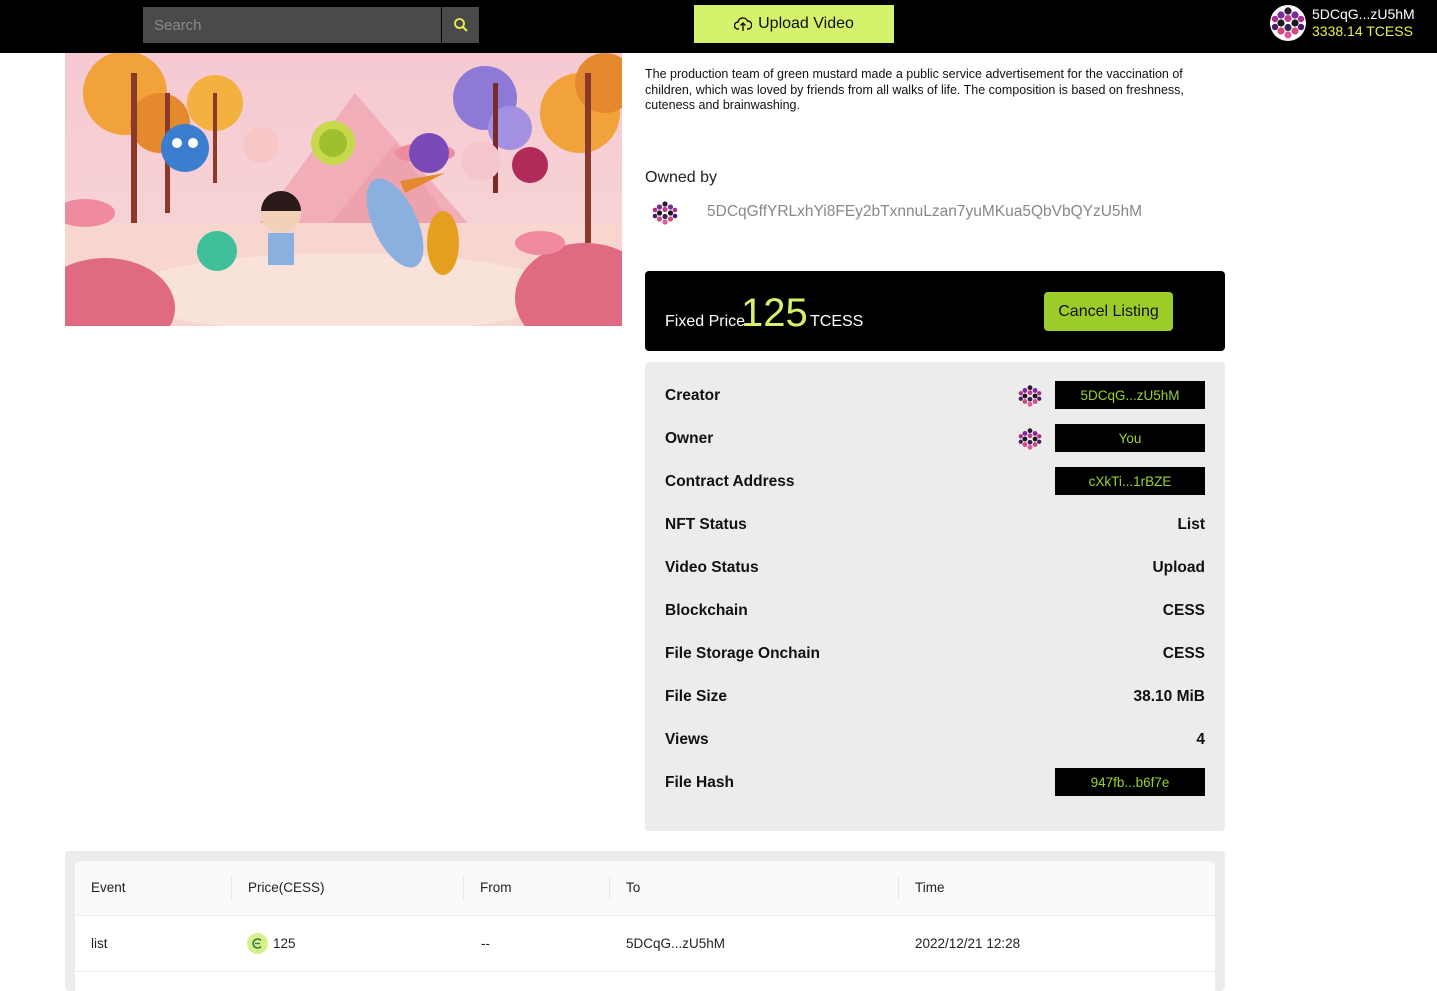 This screenshot has height=991, width=1437. I want to click on file-storage-label: File Storage Onchain, so click(743, 653).